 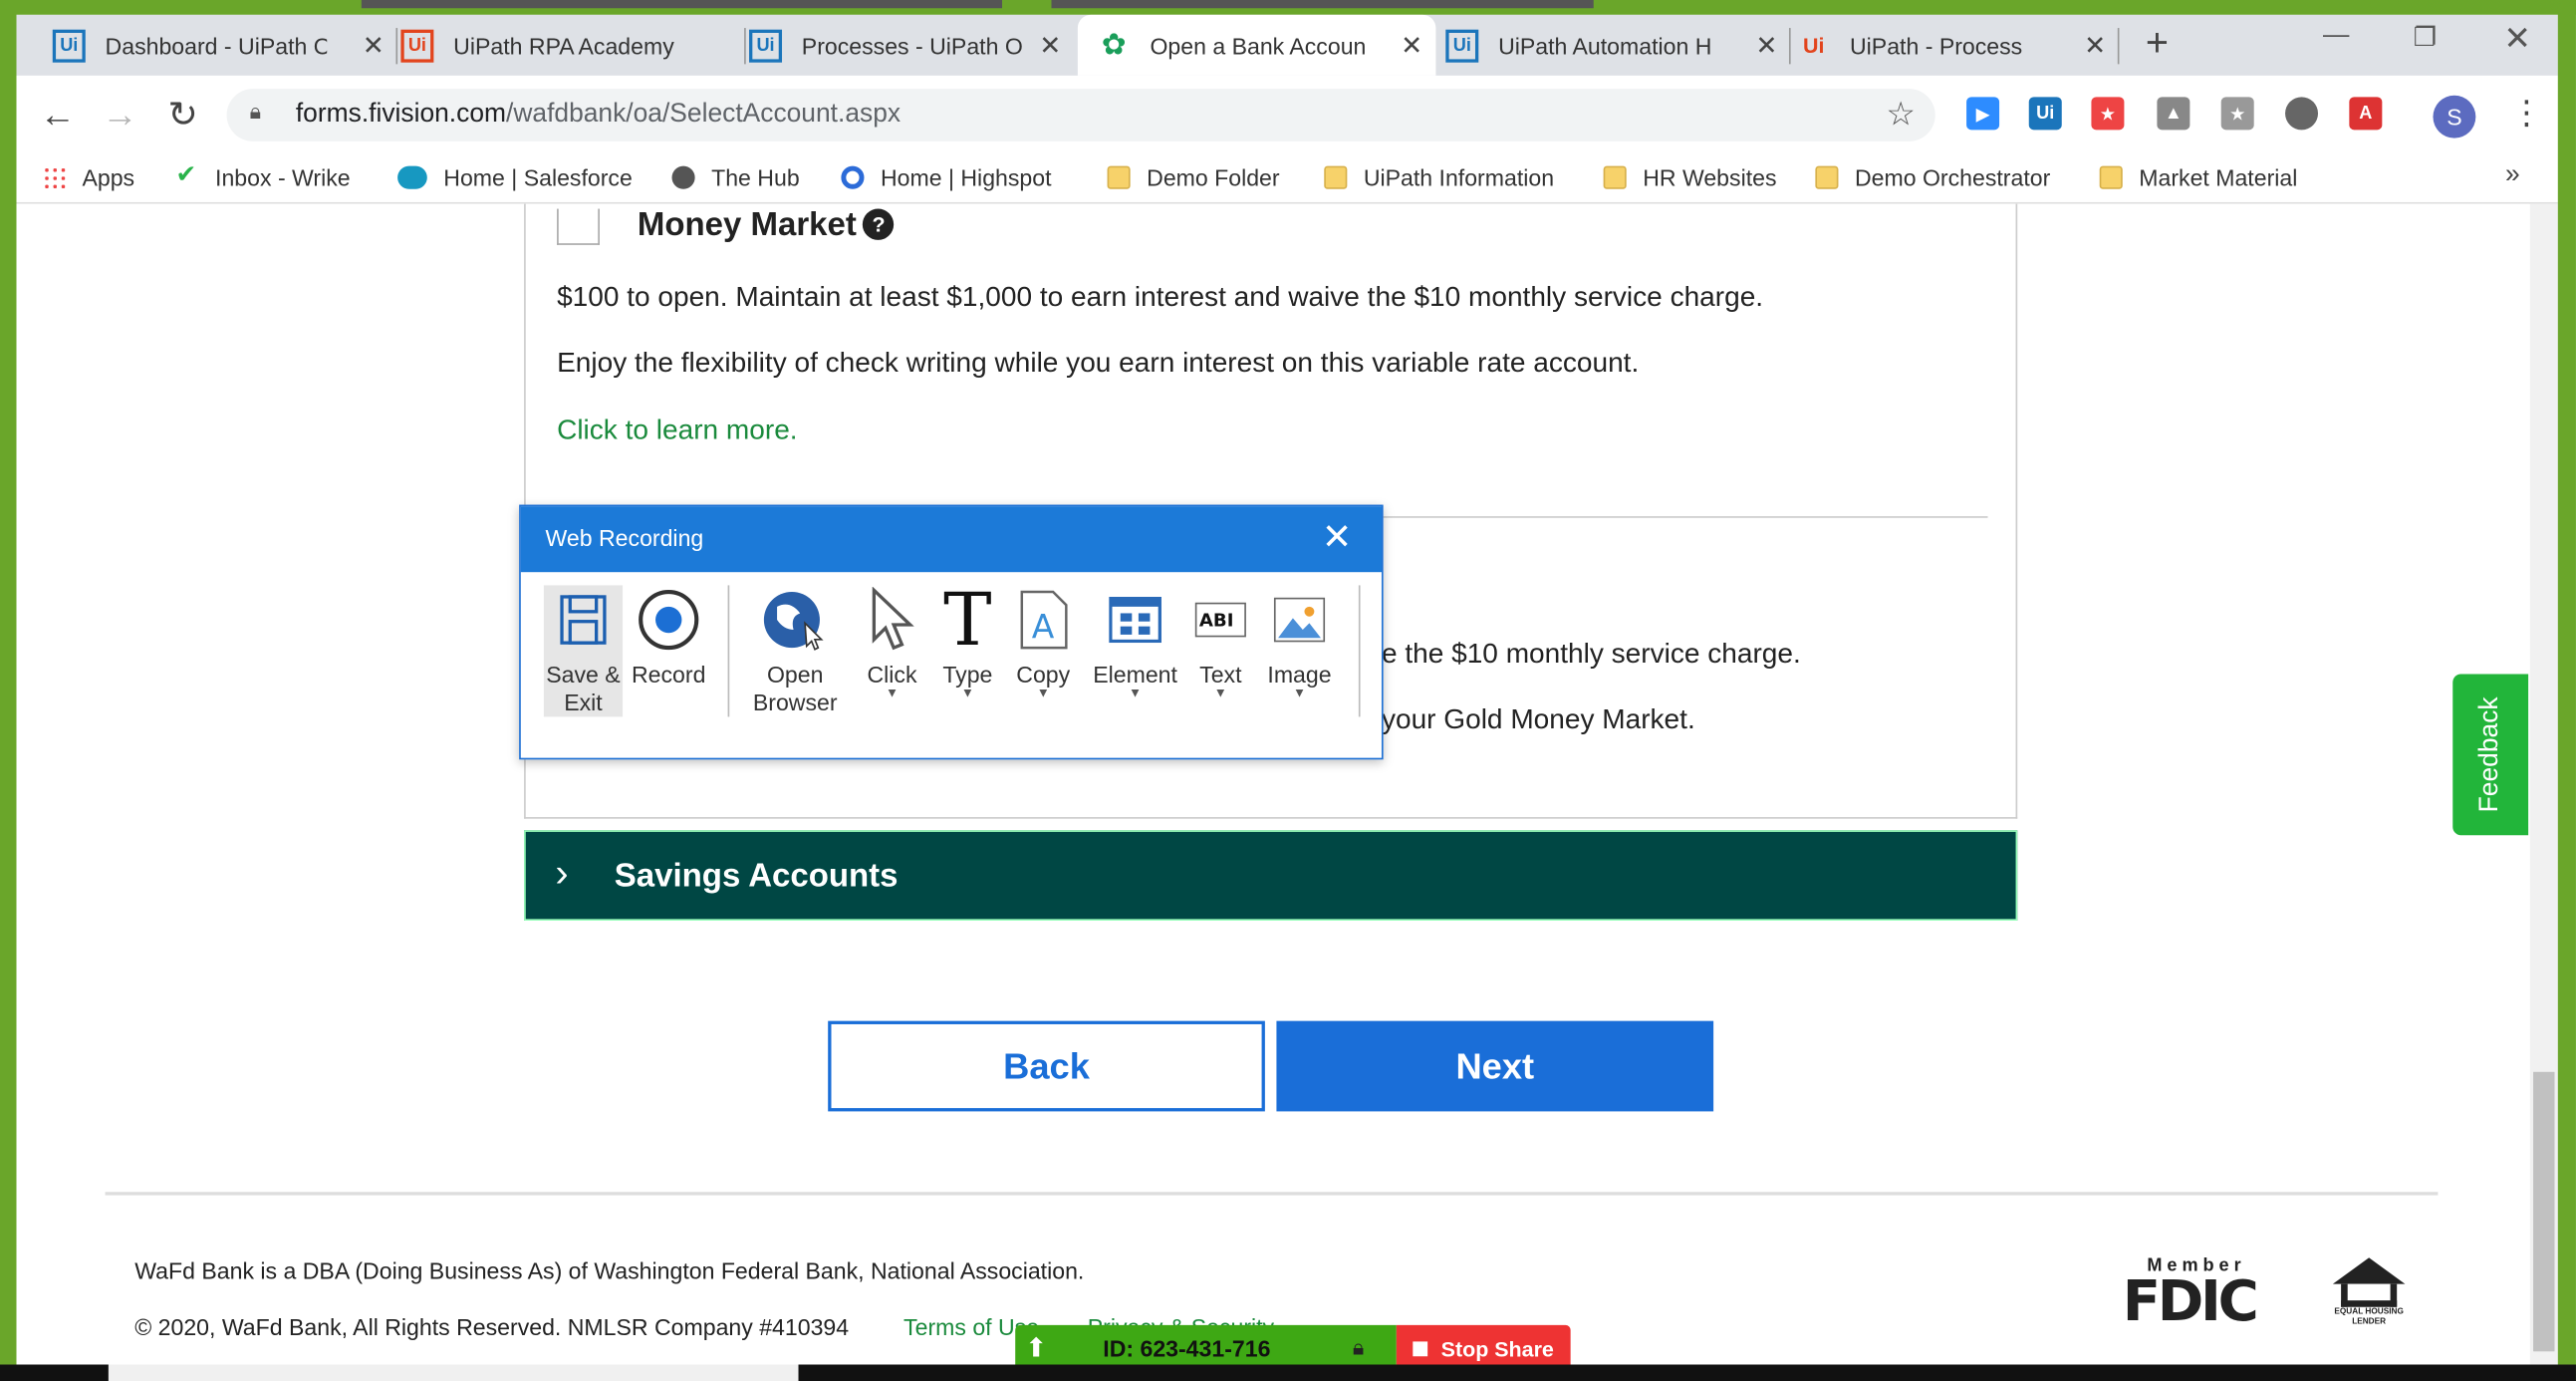 I want to click on copy-icon: A, so click(x=1043, y=619).